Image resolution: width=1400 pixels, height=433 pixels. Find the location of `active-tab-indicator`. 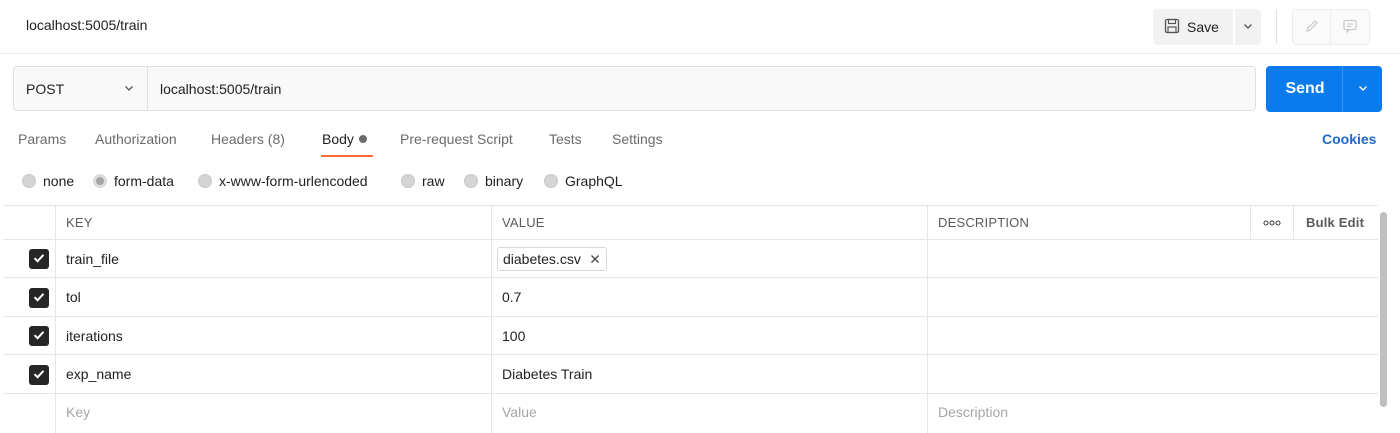

active-tab-indicator is located at coordinates (347, 156).